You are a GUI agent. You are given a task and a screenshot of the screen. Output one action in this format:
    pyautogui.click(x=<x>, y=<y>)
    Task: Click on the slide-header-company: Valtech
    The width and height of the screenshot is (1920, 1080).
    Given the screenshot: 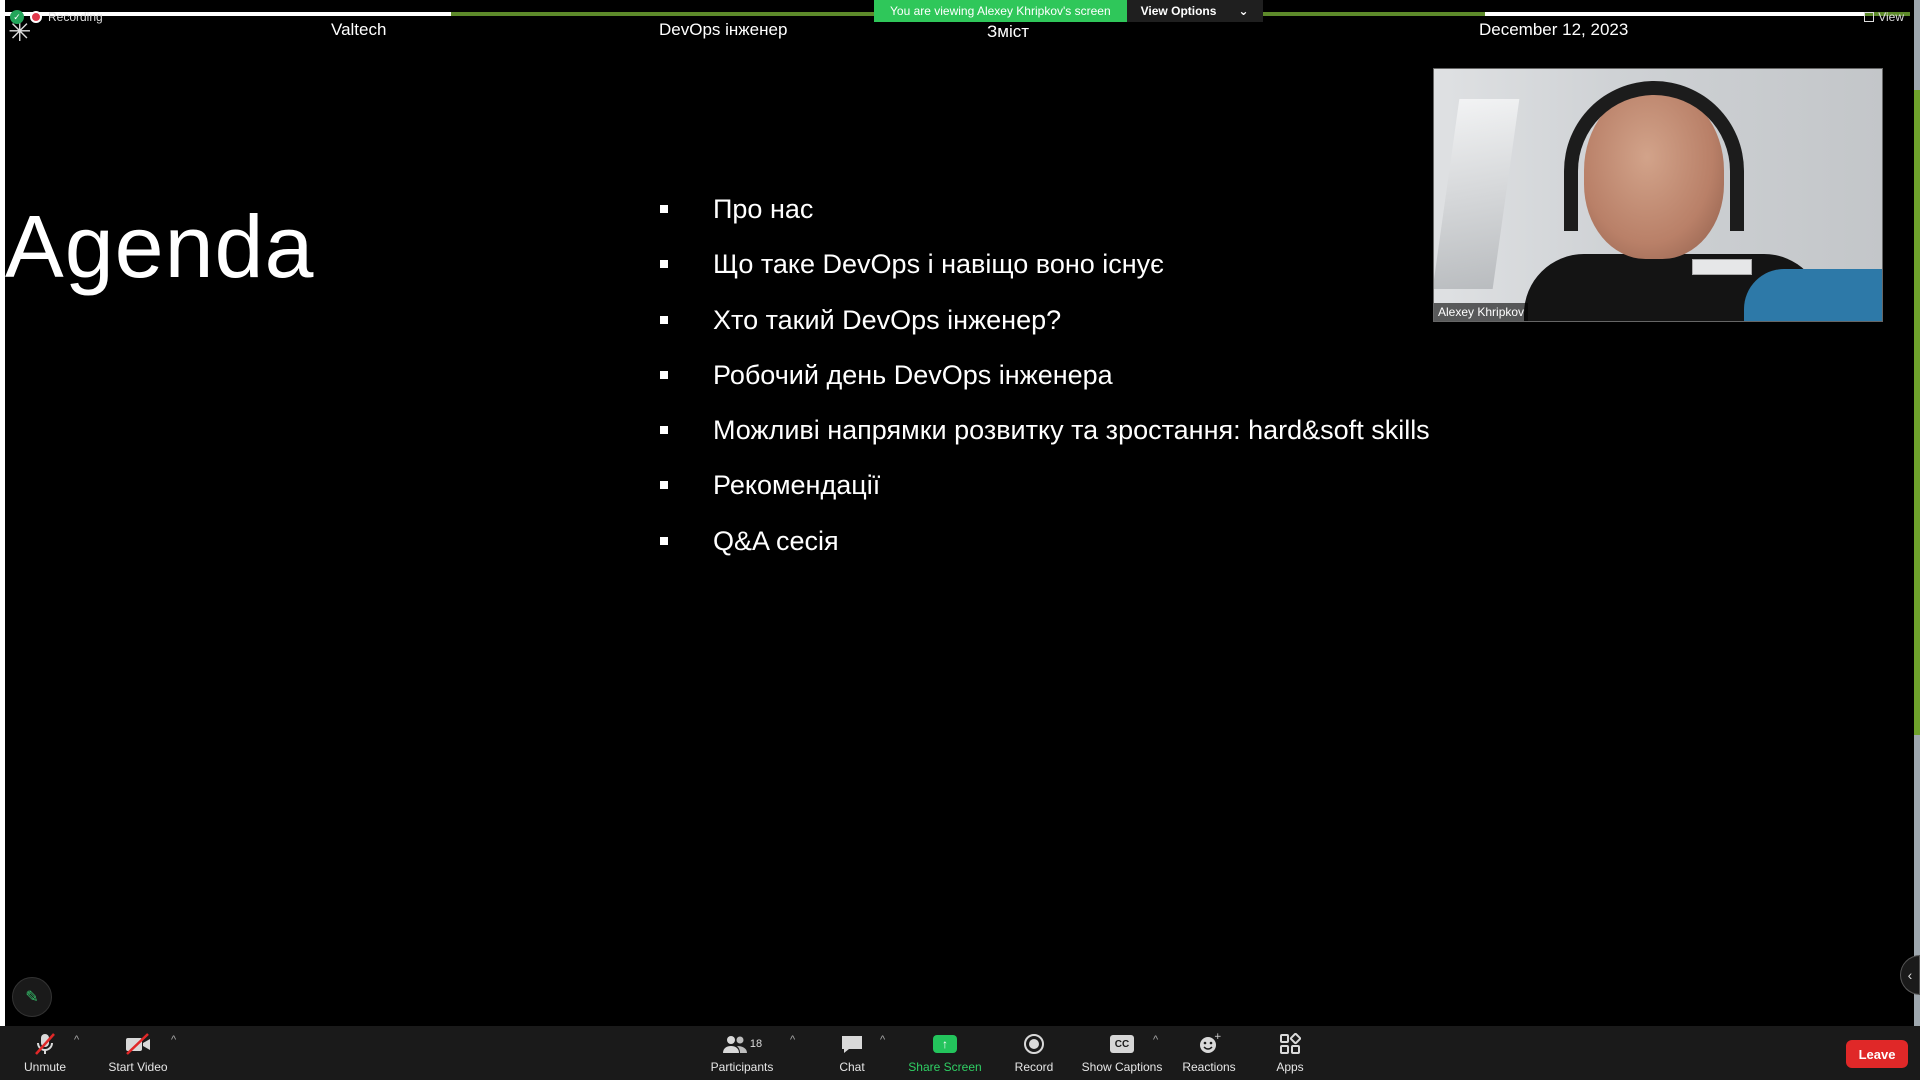 What is the action you would take?
    pyautogui.click(x=359, y=29)
    